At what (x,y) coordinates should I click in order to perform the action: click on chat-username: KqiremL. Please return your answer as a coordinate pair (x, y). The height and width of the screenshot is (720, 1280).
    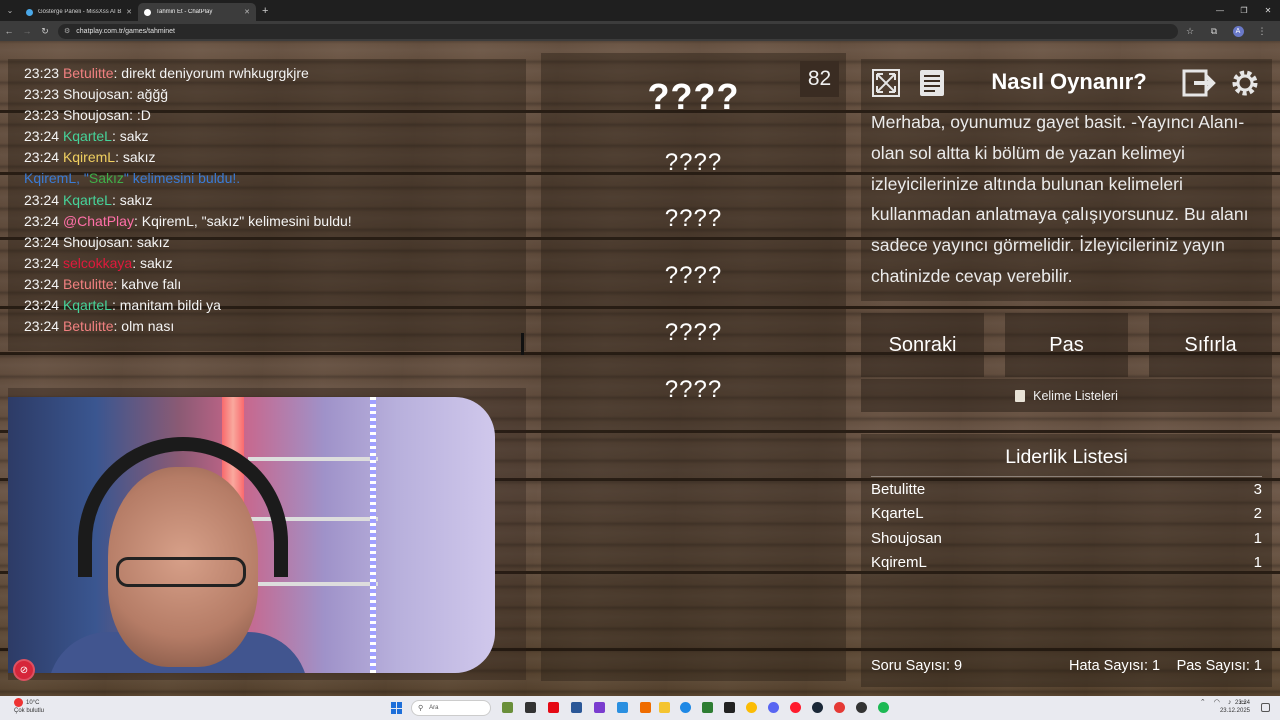
    Looking at the image, I should click on (89, 157).